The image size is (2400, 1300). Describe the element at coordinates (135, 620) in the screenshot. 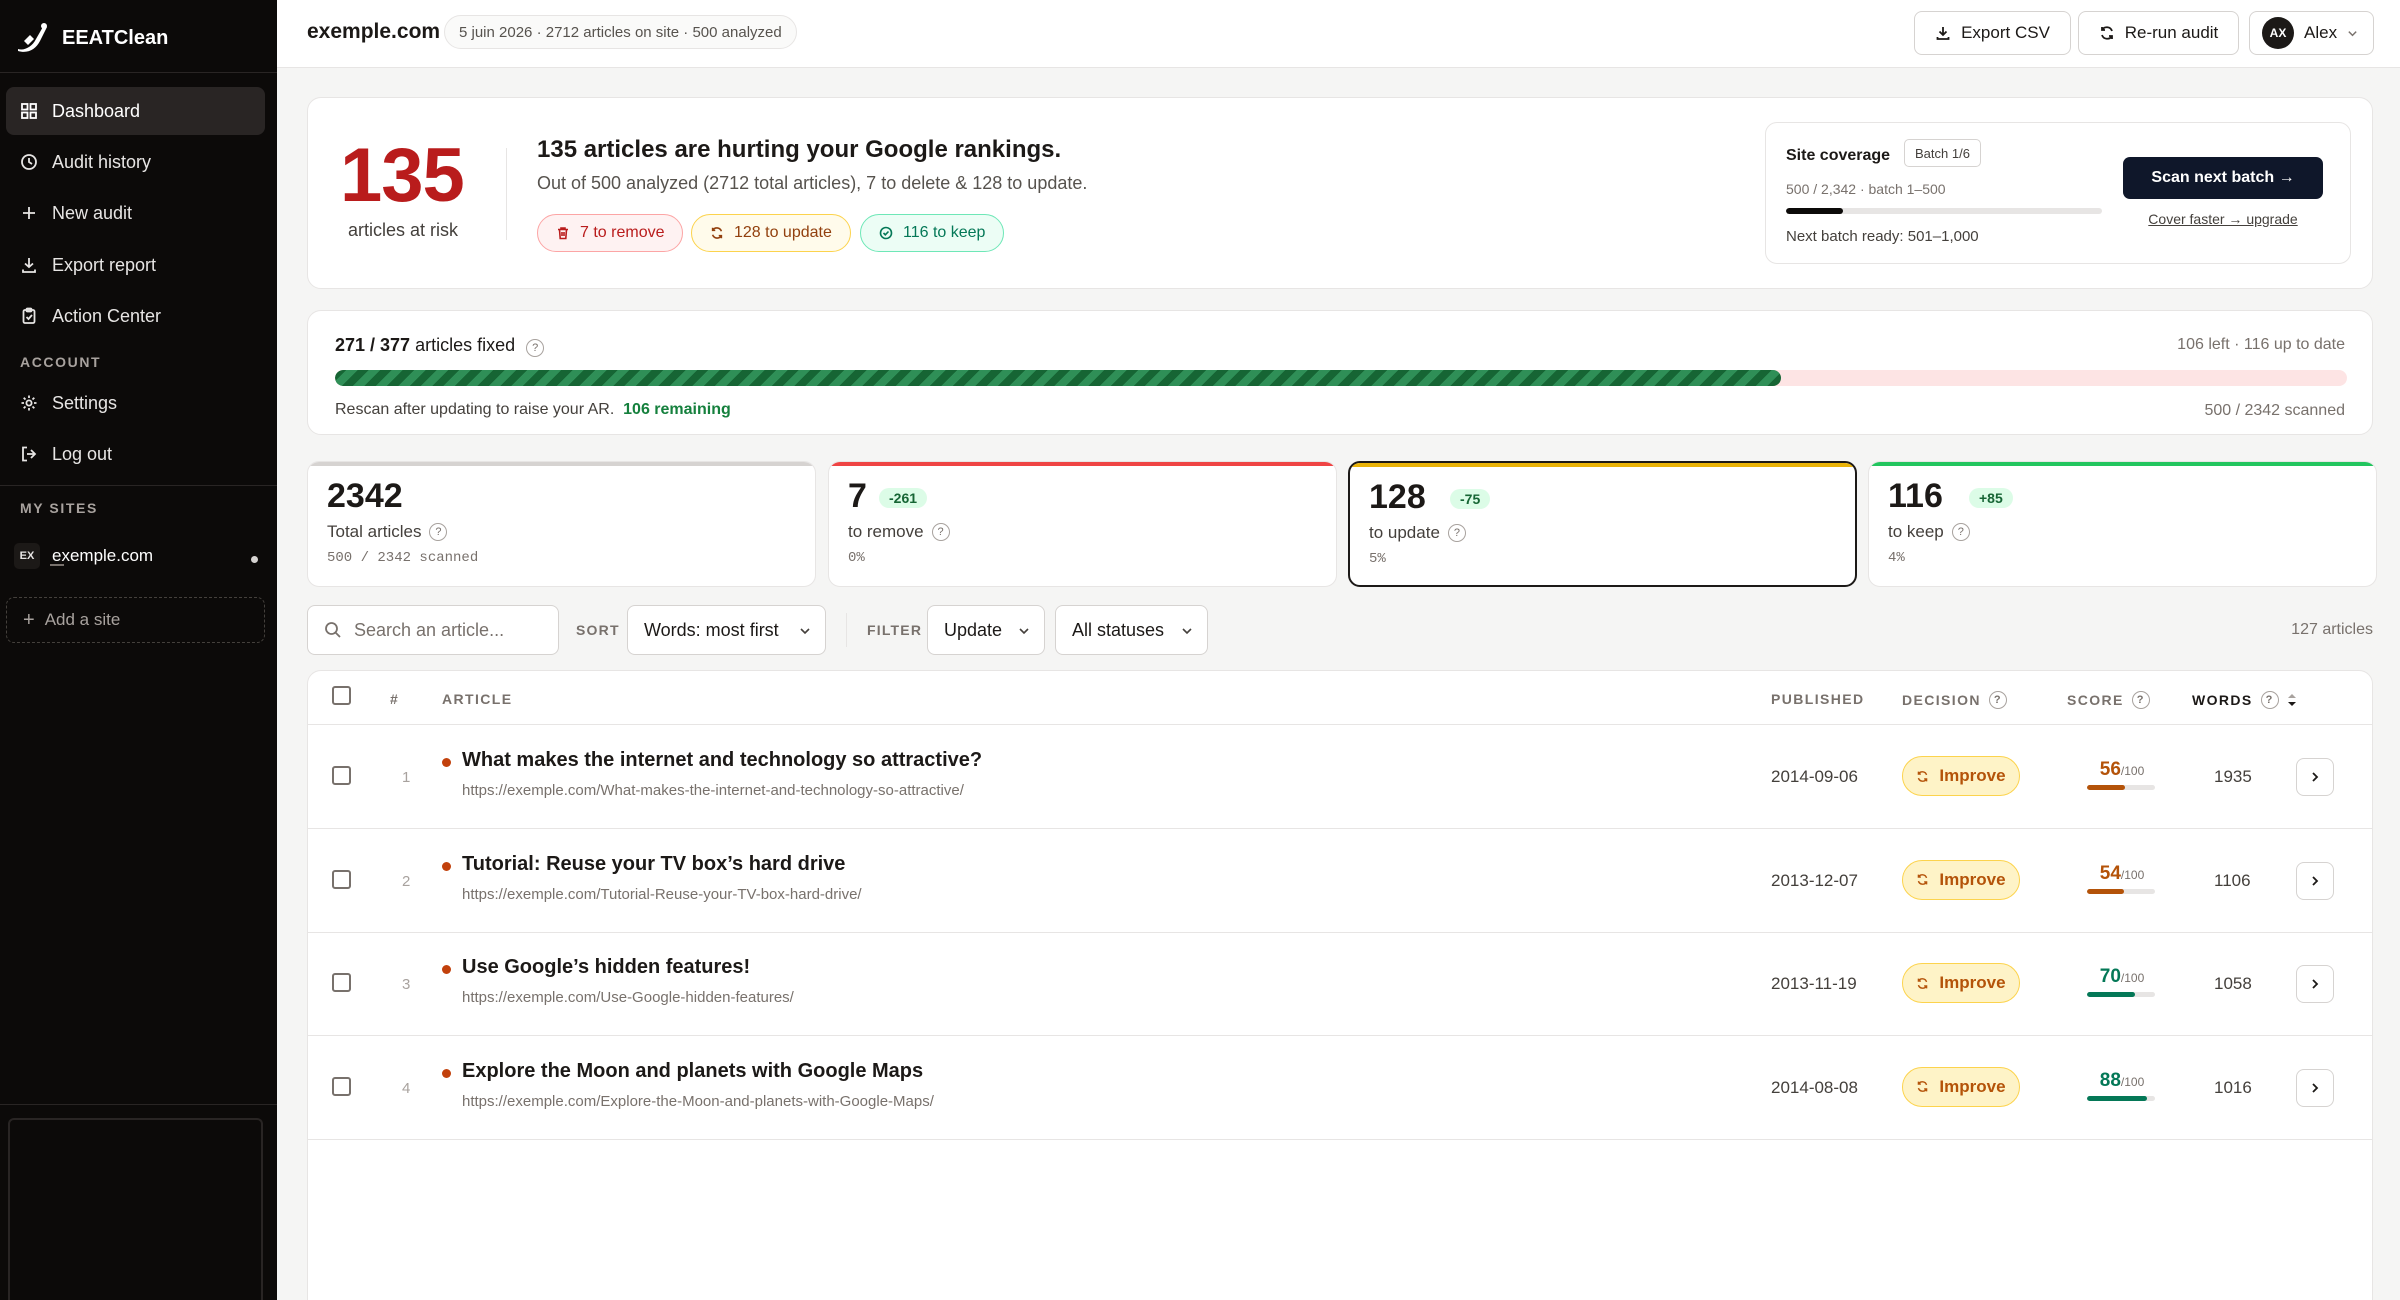

I see `add-site-button: + Add a site` at that location.